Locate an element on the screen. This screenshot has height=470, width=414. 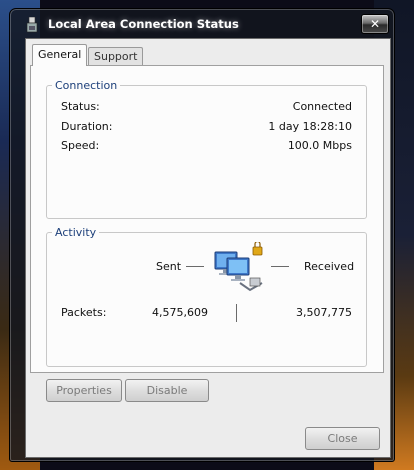
packets-label: Packets: is located at coordinates (84, 312).